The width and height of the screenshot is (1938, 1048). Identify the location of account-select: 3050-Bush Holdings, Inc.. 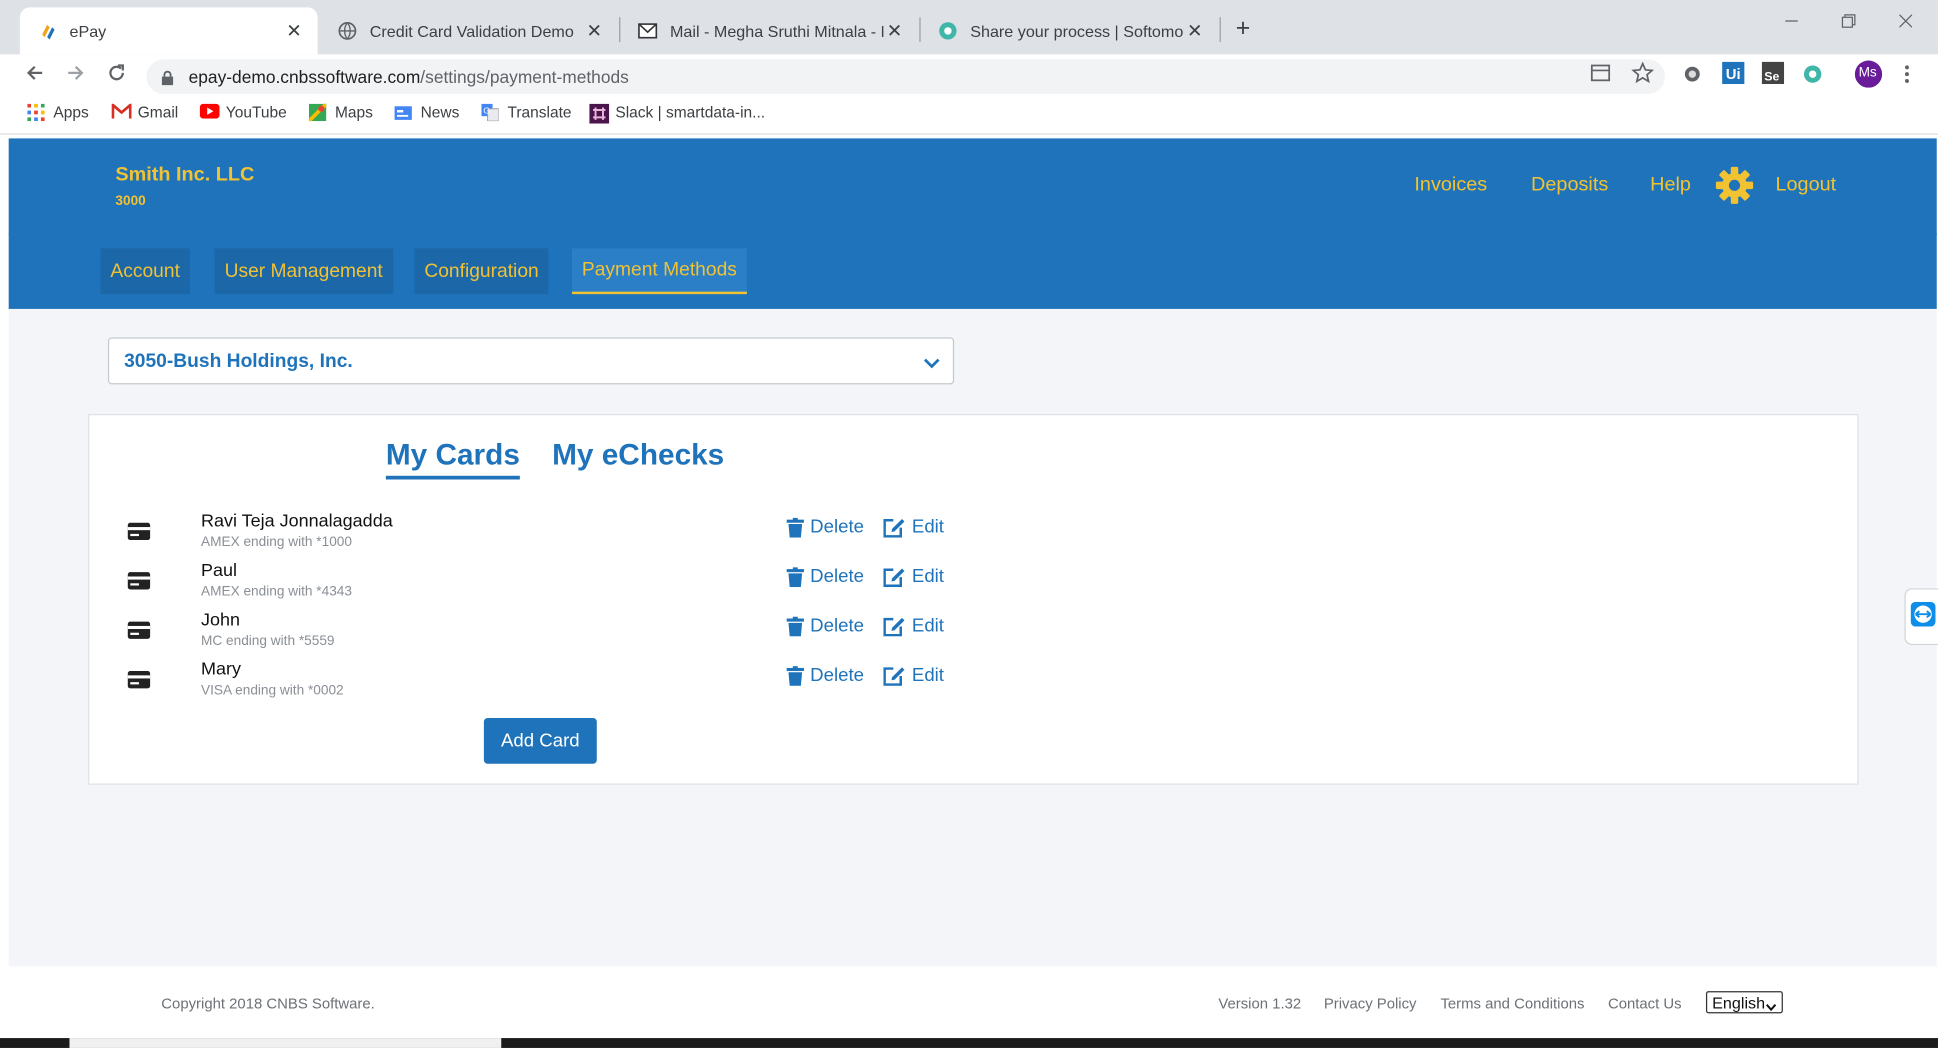
(531, 361).